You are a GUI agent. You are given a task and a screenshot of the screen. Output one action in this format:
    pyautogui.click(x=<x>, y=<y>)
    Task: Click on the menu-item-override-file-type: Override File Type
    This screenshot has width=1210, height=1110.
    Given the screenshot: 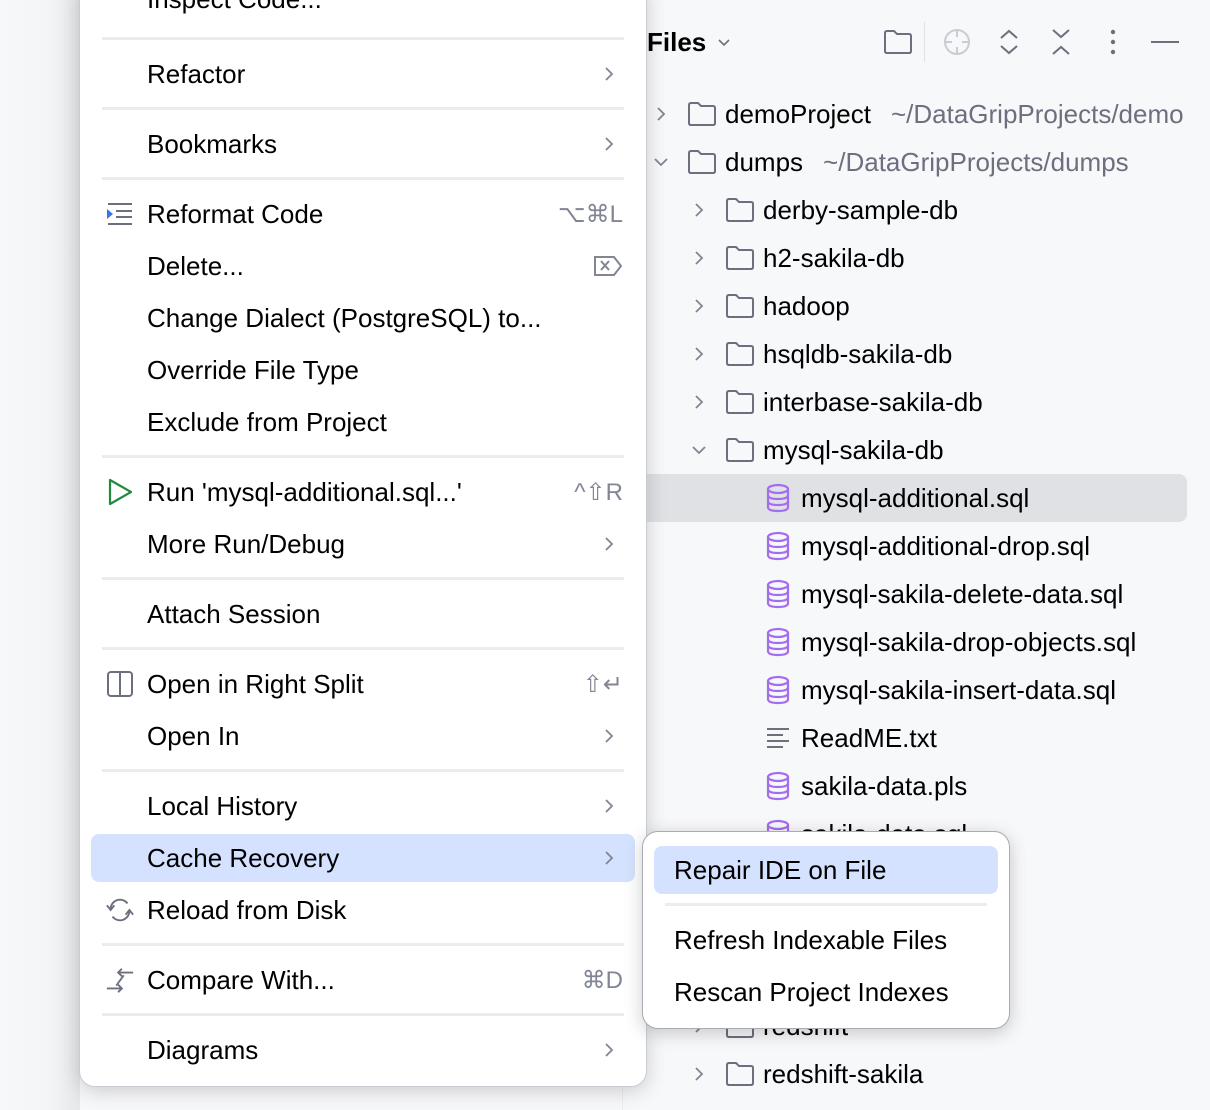 What is the action you would take?
    pyautogui.click(x=363, y=370)
    